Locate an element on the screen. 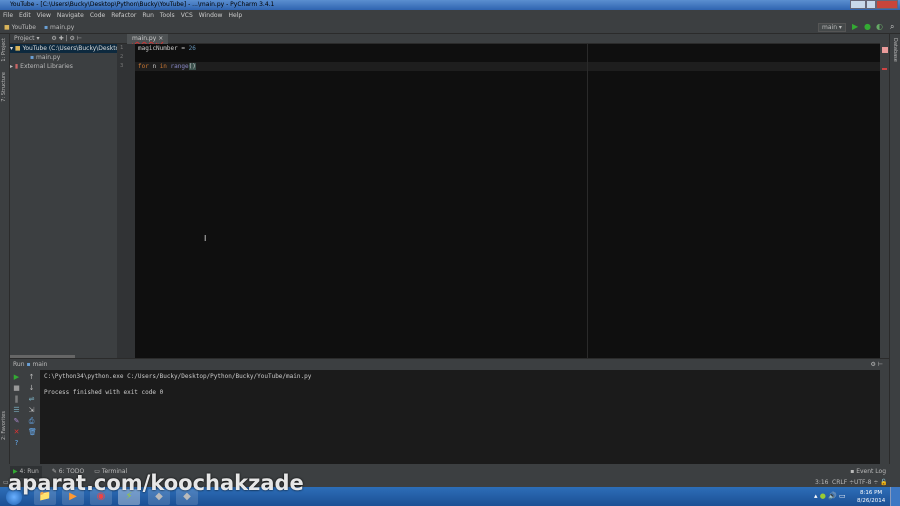 This screenshot has height=506, width=900. run-config-name: main is located at coordinates (40, 364).